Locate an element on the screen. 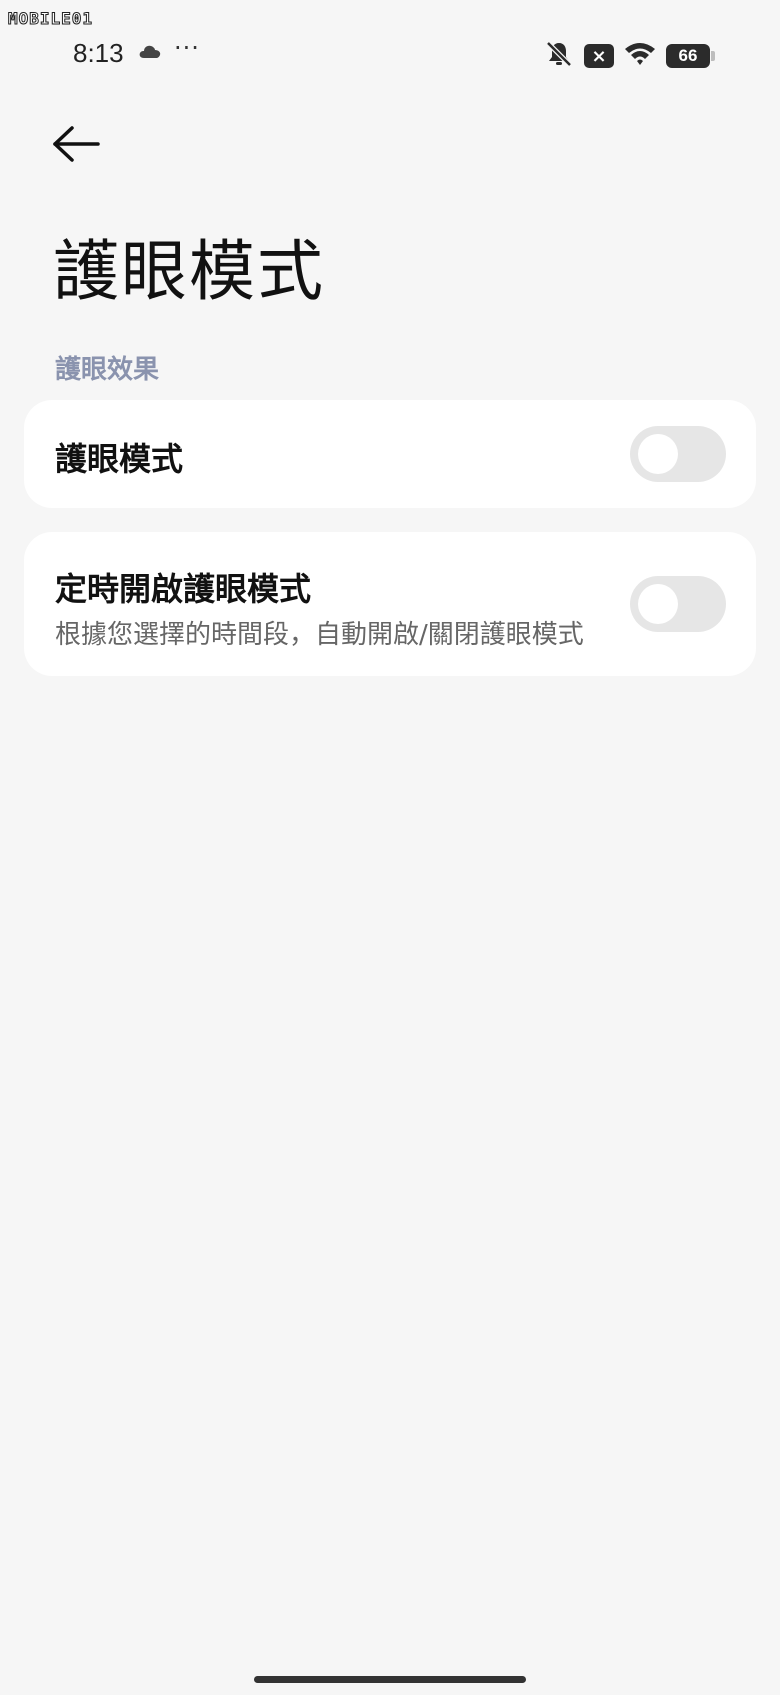  eye-comfort-card: 護眼模式 is located at coordinates (390, 454).